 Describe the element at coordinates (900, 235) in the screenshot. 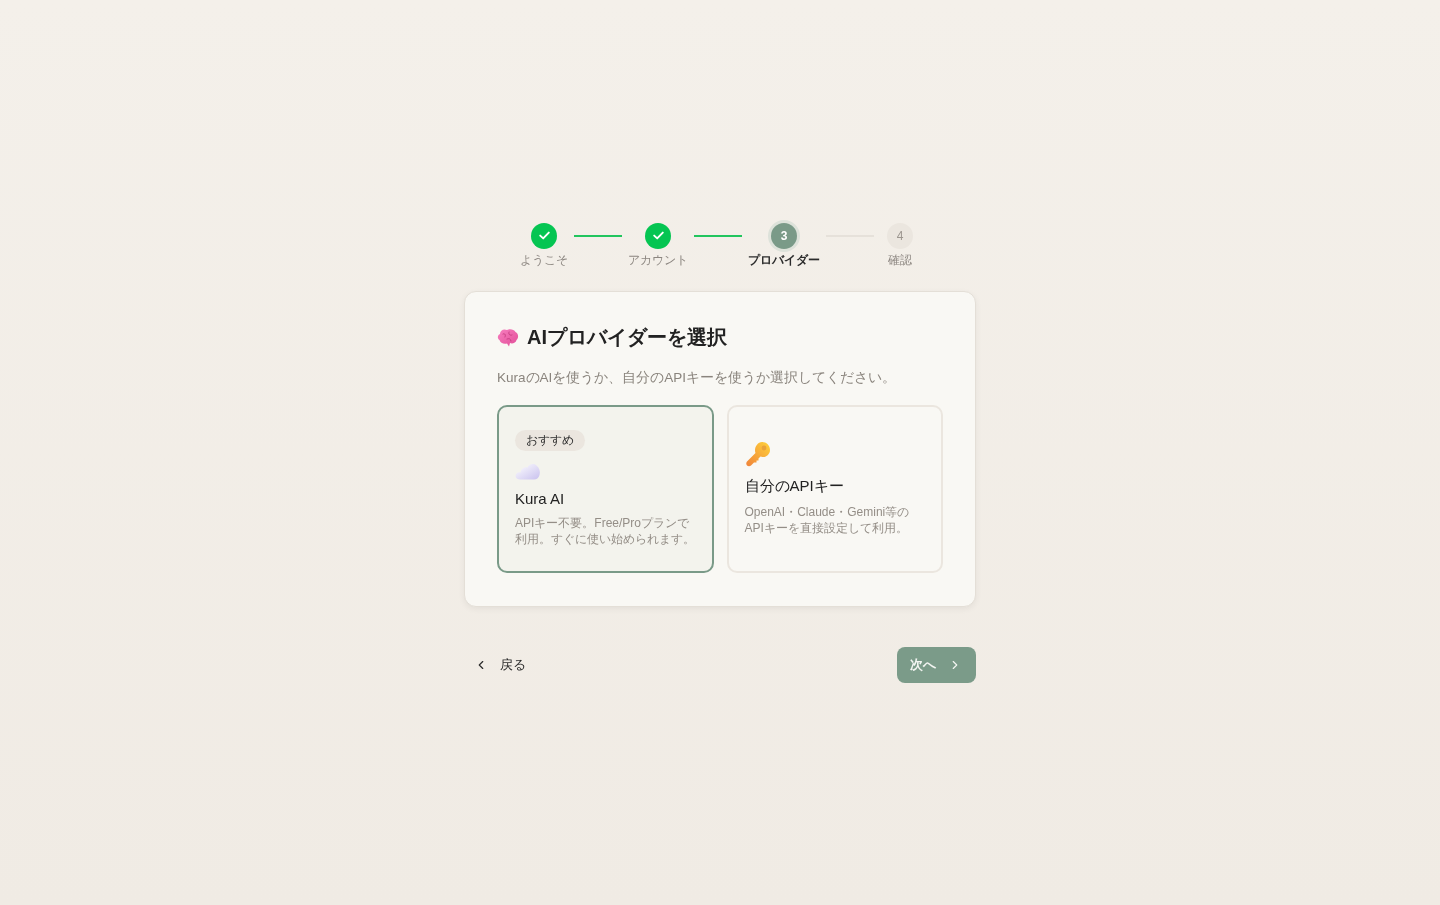

I see `step-indicator: 4` at that location.